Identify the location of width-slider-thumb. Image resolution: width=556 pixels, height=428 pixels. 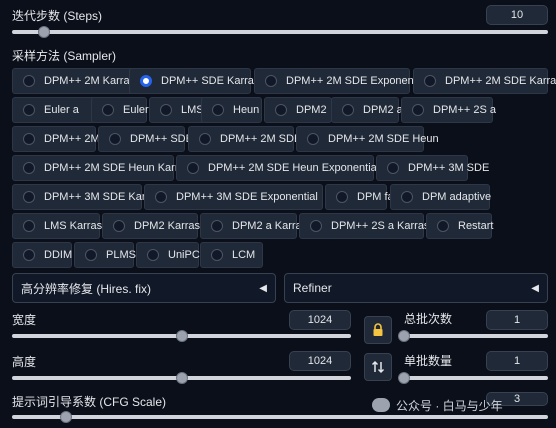
(181, 336).